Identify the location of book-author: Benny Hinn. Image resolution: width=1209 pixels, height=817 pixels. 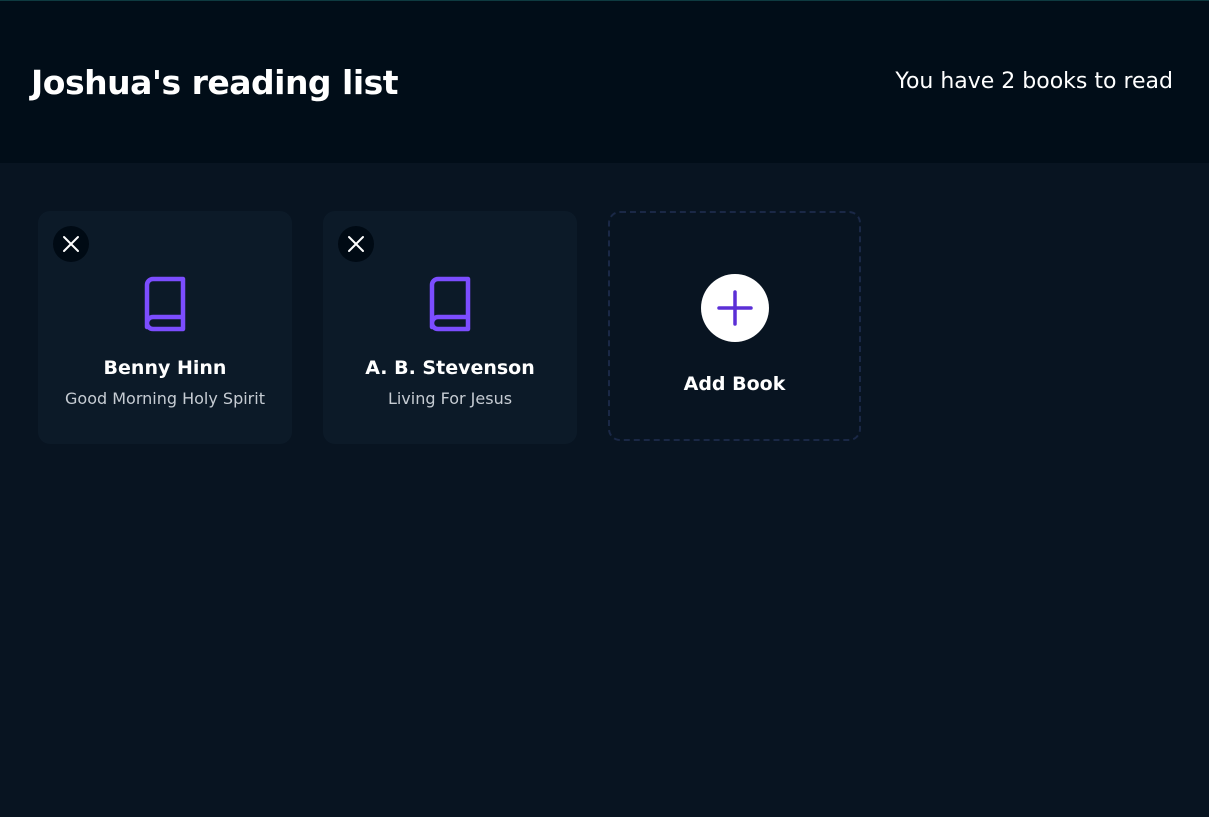
(165, 368).